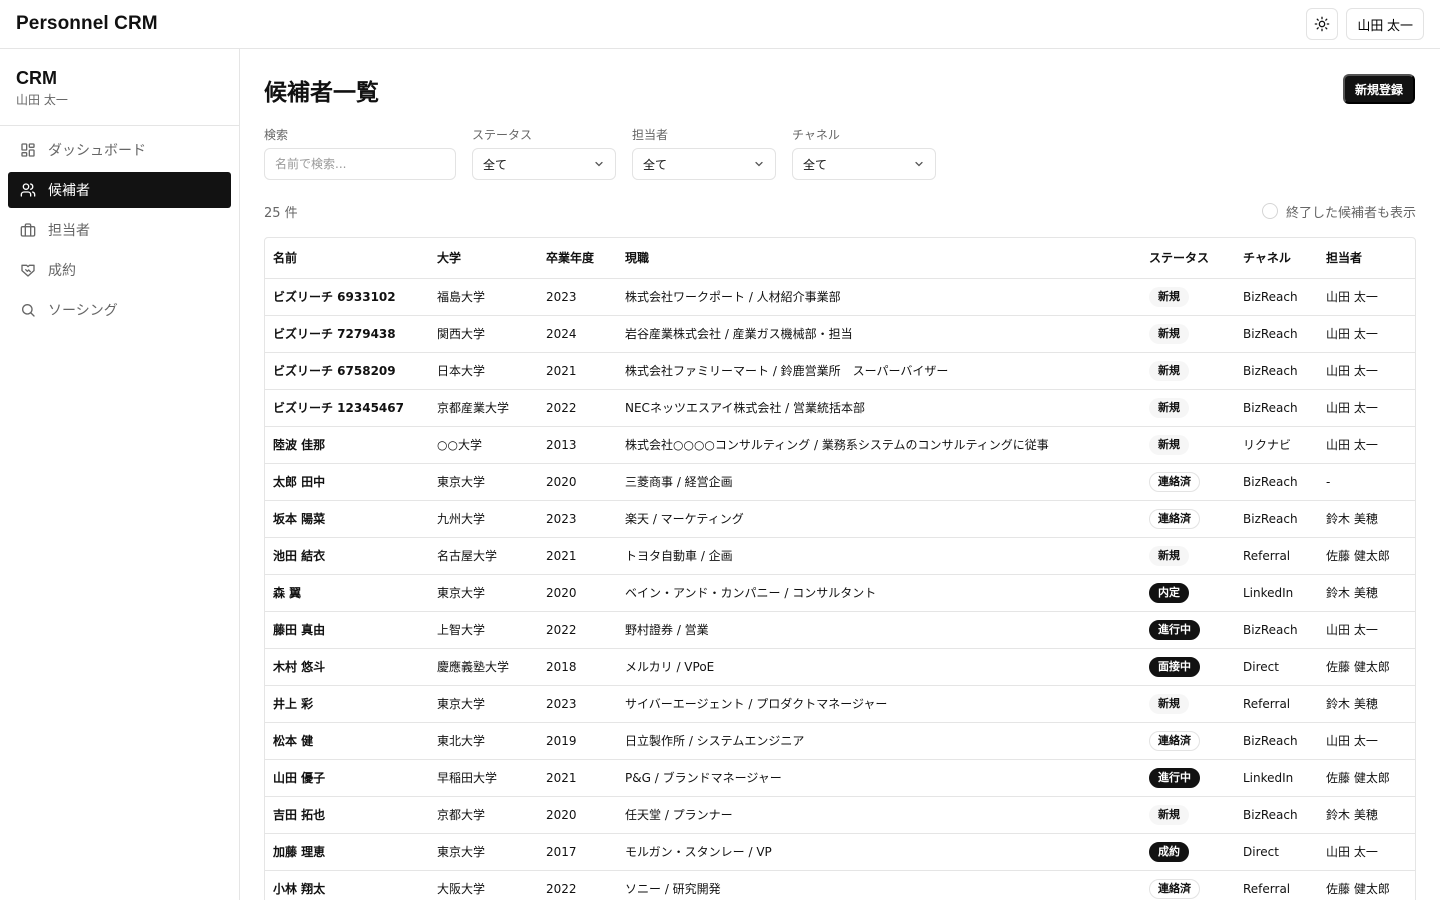  Describe the element at coordinates (577, 258) in the screenshot. I see `column-header-year: 卒業年度` at that location.